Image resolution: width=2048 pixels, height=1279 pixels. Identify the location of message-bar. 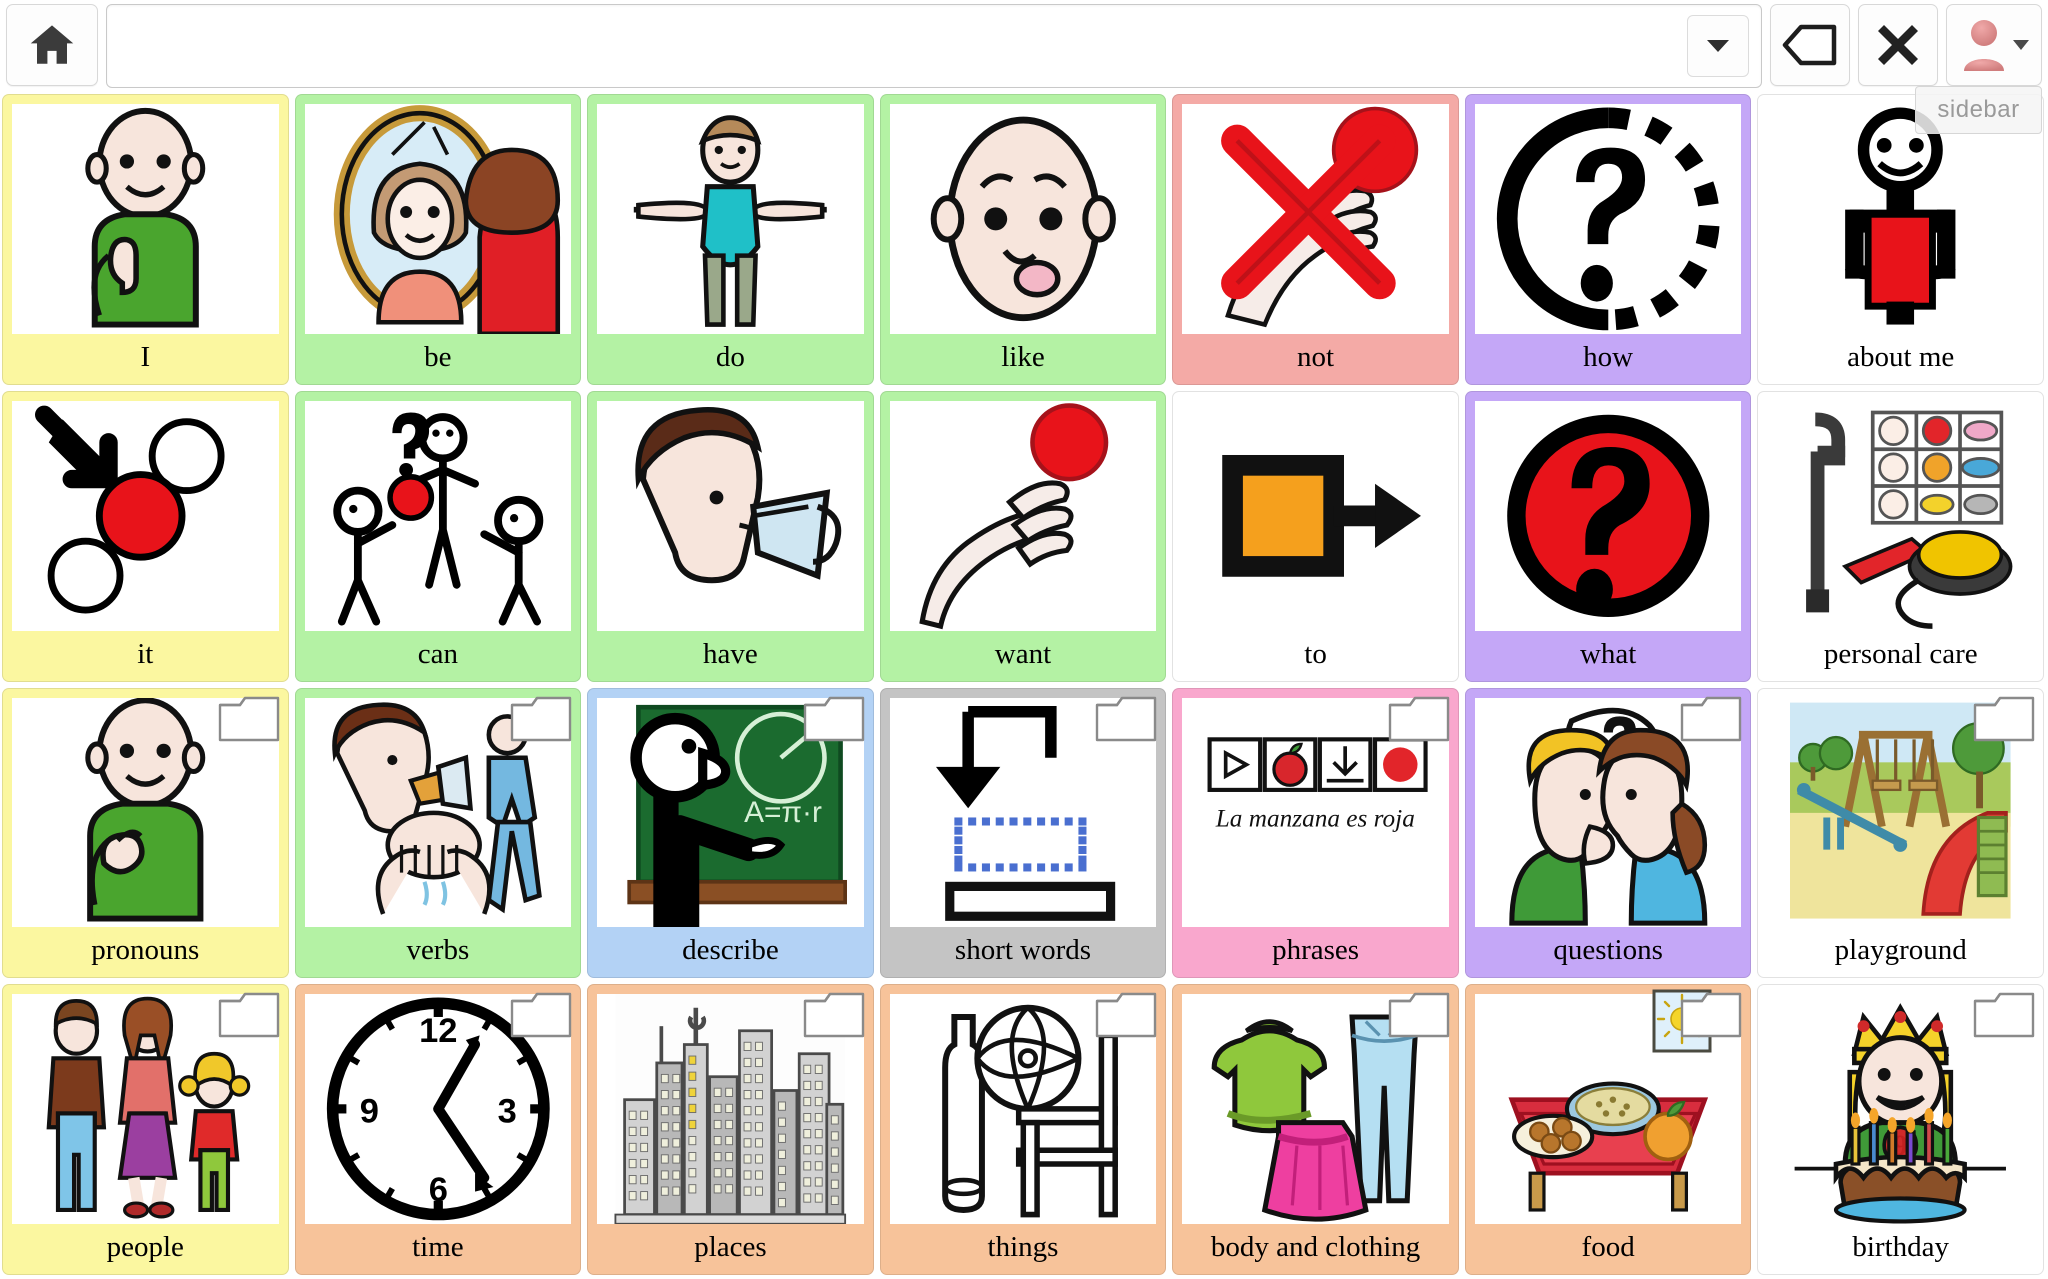
(934, 46).